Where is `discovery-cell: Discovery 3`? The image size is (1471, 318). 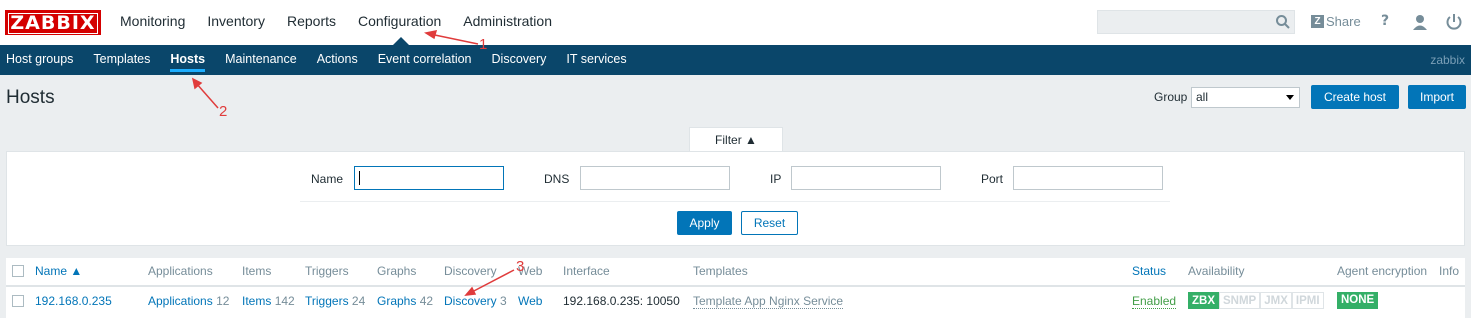 discovery-cell: Discovery 3 is located at coordinates (475, 301).